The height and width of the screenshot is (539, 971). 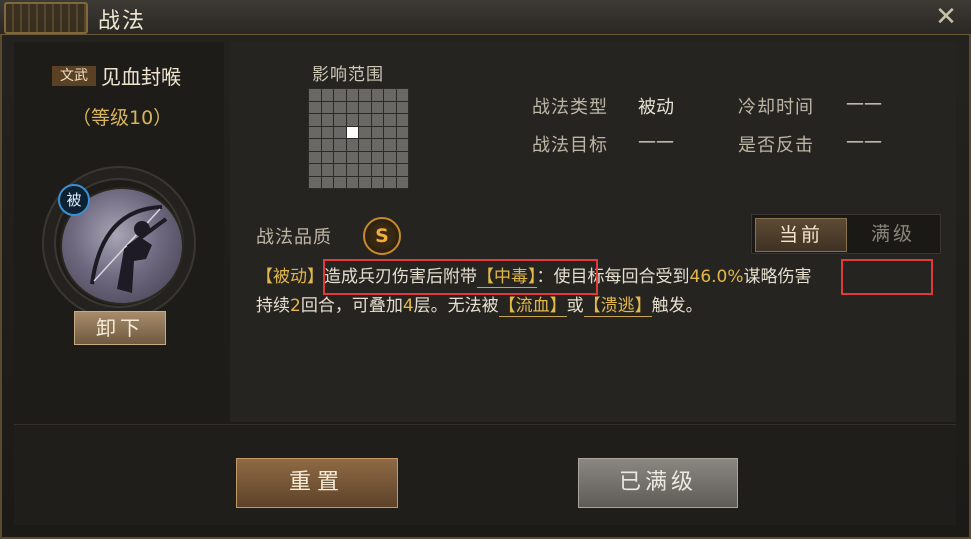 I want to click on quality-grade-badge: S, so click(x=382, y=236).